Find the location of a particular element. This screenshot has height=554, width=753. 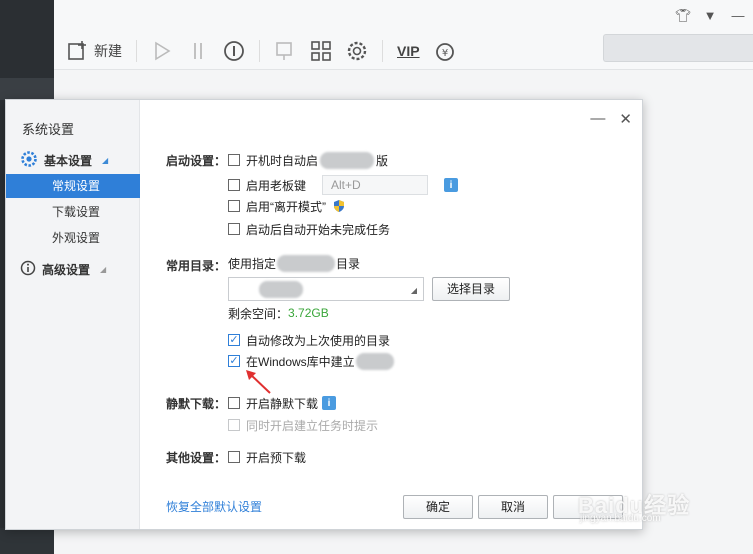

autostart-label-suffix: 版 is located at coordinates (382, 160).